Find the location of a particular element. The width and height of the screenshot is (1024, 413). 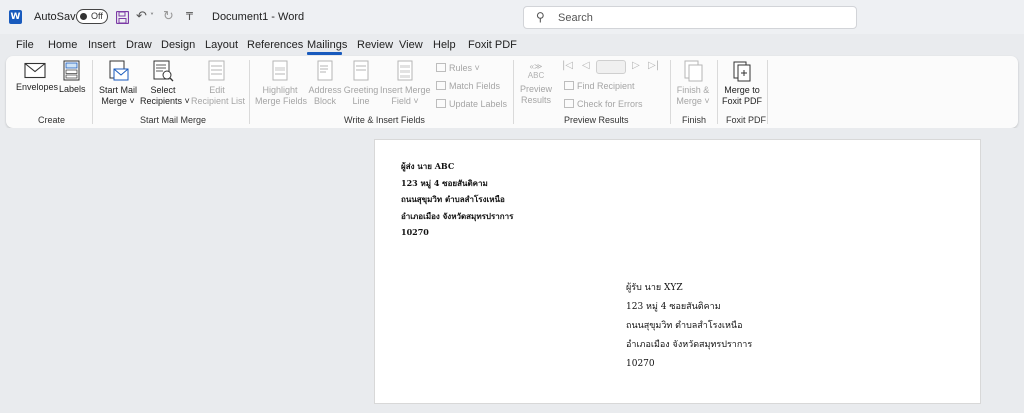

preview-label-2: Results is located at coordinates (535, 100).